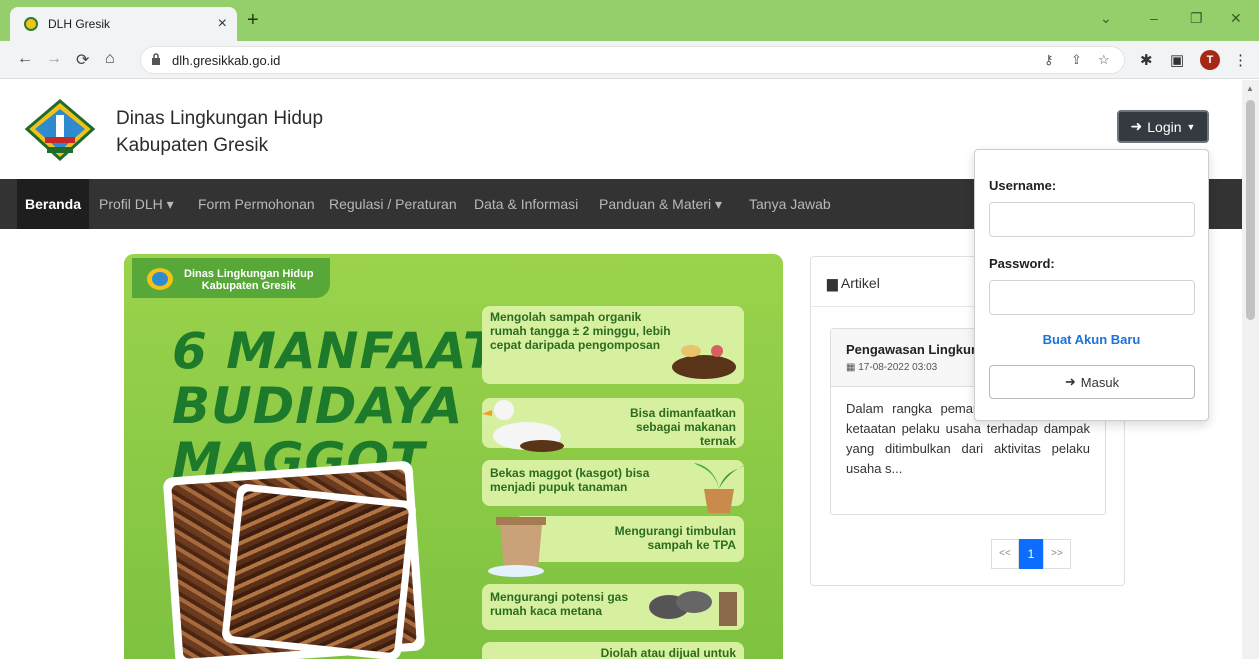 The width and height of the screenshot is (1259, 659). I want to click on tab-search-icon: ⌄, so click(1106, 18).